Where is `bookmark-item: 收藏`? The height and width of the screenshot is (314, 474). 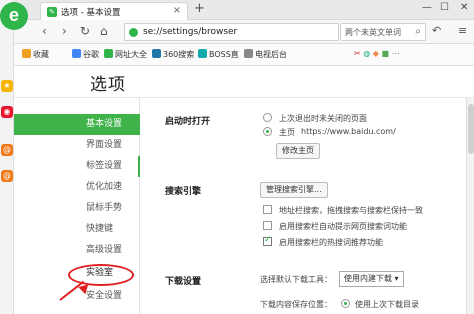 bookmark-item: 收藏 is located at coordinates (35, 54).